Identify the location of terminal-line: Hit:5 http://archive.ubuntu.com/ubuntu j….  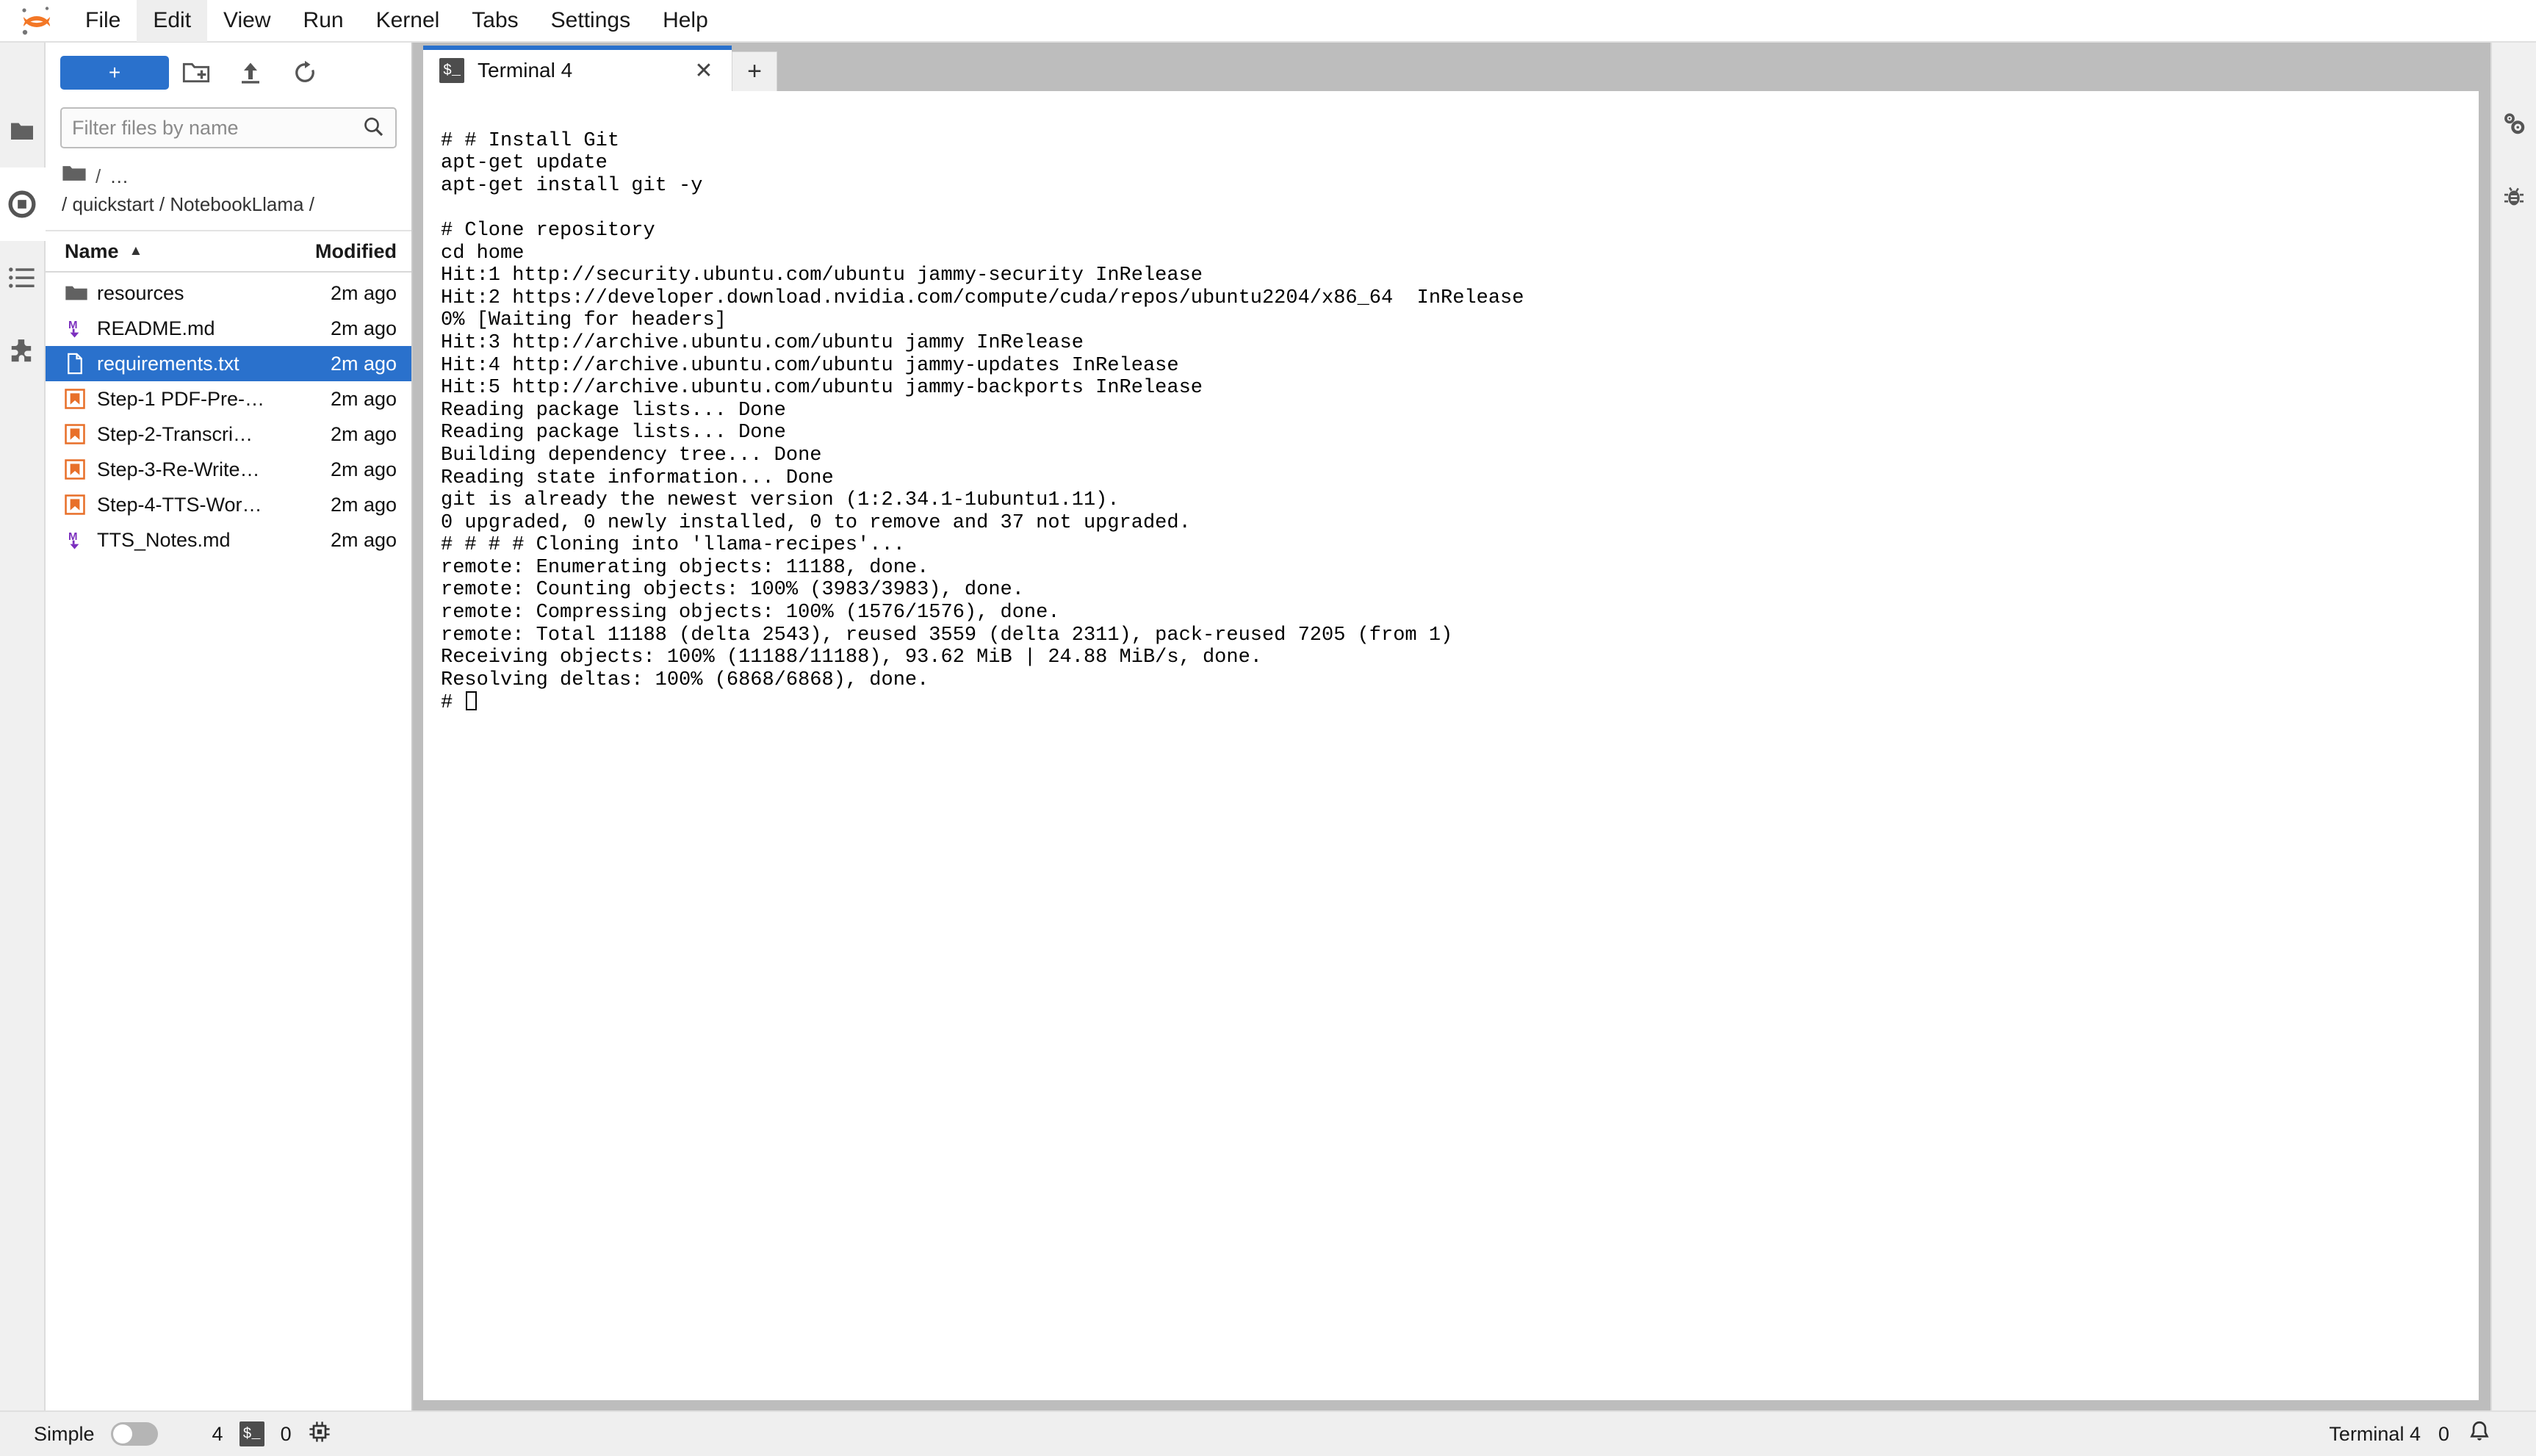
(822, 388).